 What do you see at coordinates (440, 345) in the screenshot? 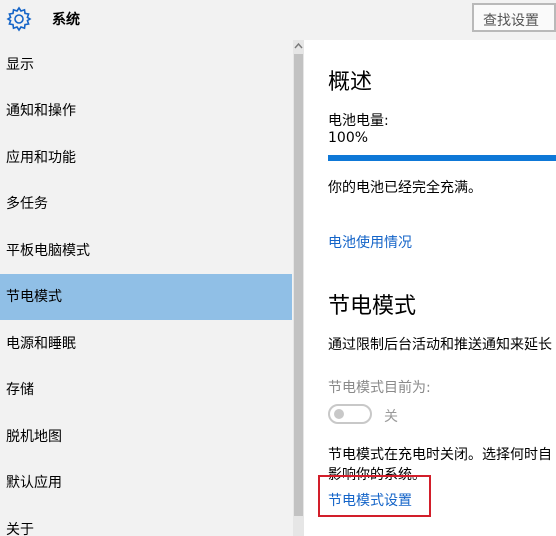
I see `battery-saver-description: 通过限制后台活动和推送通知来延长` at bounding box center [440, 345].